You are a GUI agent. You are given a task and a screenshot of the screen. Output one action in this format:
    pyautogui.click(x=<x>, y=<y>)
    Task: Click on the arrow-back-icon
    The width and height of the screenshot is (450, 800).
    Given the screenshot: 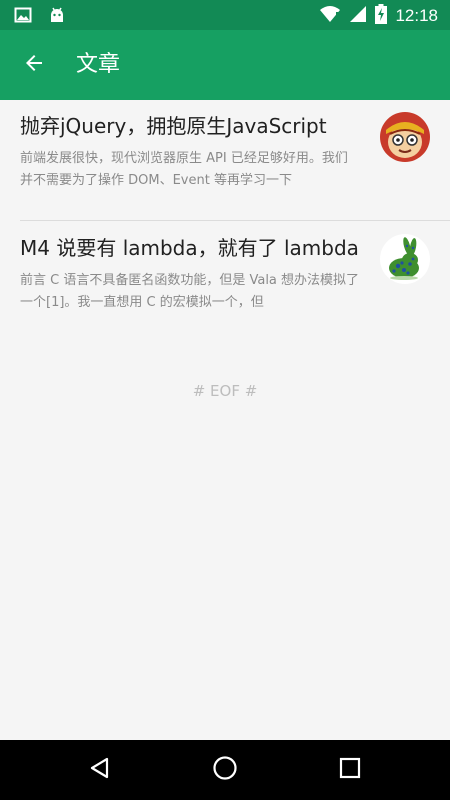 What is the action you would take?
    pyautogui.click(x=34, y=65)
    